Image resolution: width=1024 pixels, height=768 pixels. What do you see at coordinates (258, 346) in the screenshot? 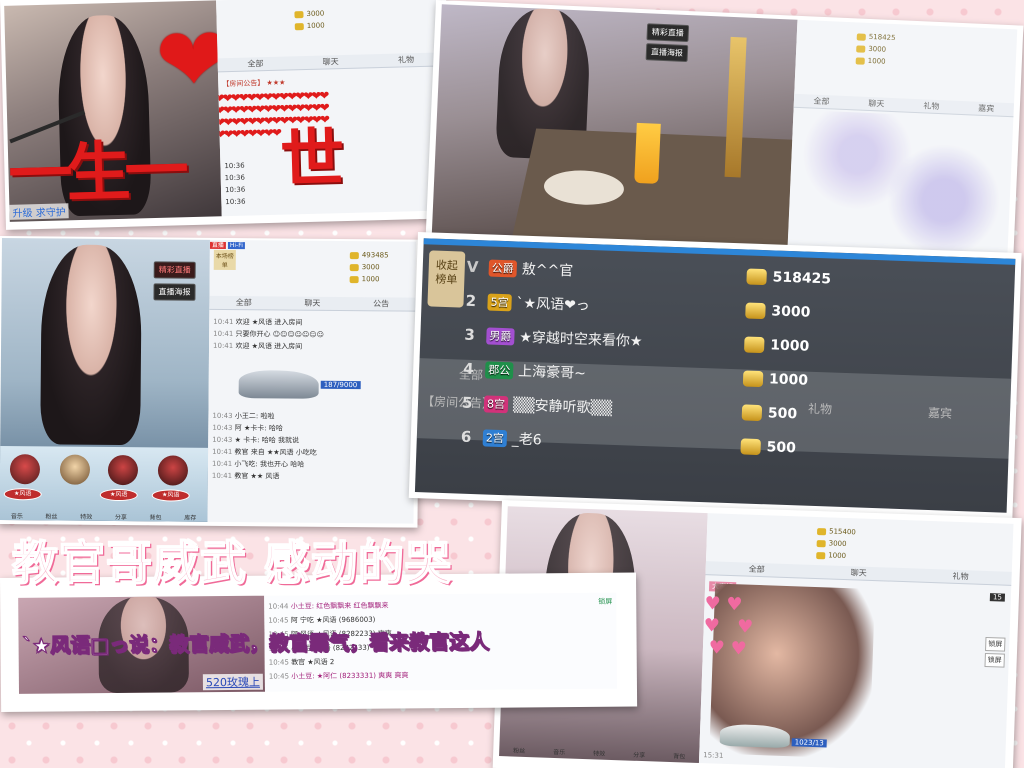
I see `chat-line: 10:41 欢迎 ★风语 进入房间` at bounding box center [258, 346].